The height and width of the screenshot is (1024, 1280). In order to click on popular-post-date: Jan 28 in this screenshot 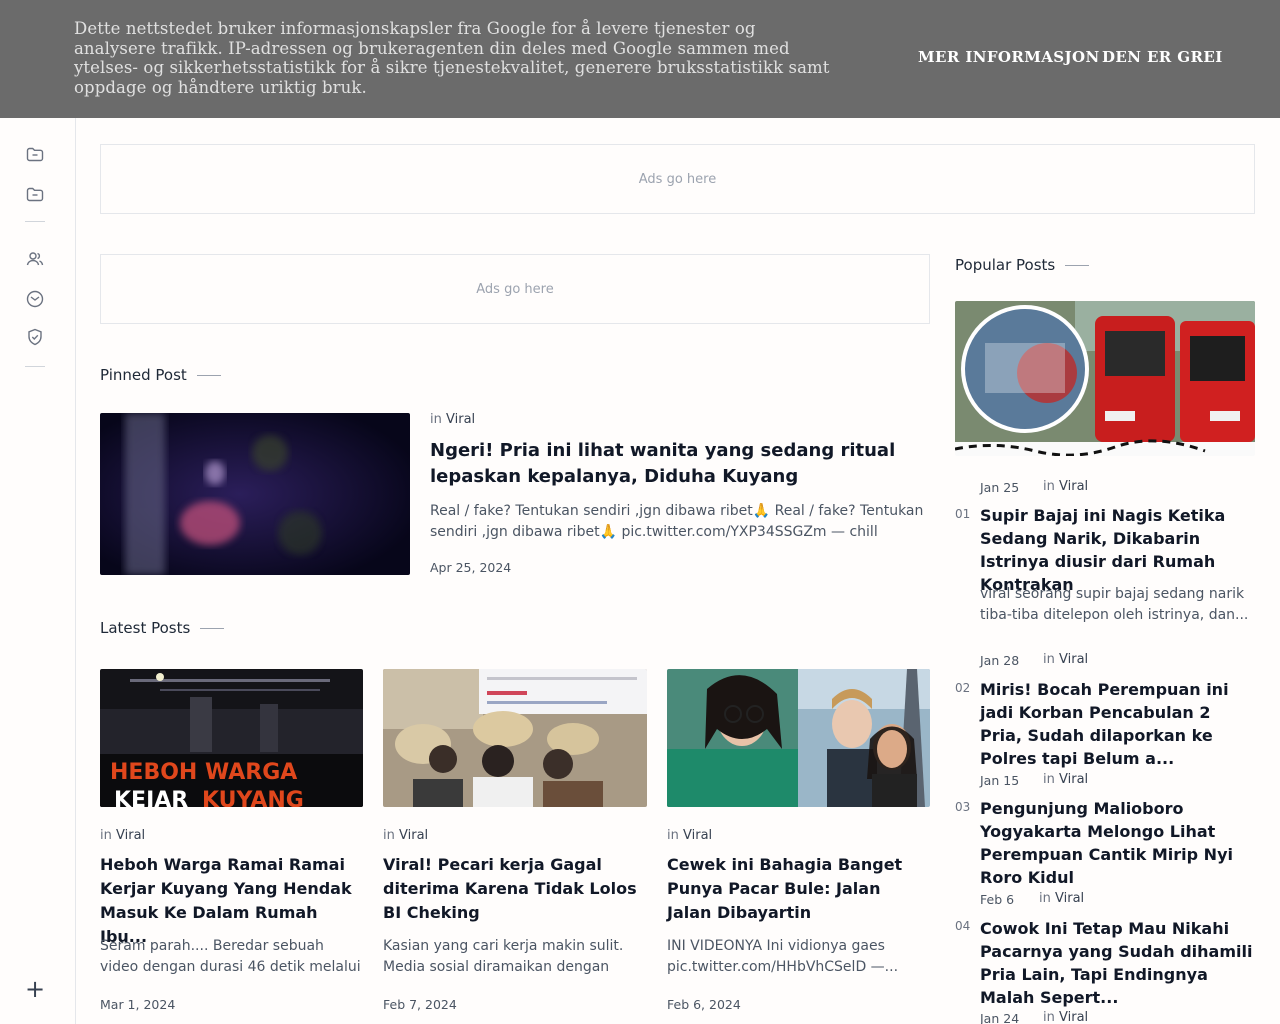, I will do `click(1000, 660)`.